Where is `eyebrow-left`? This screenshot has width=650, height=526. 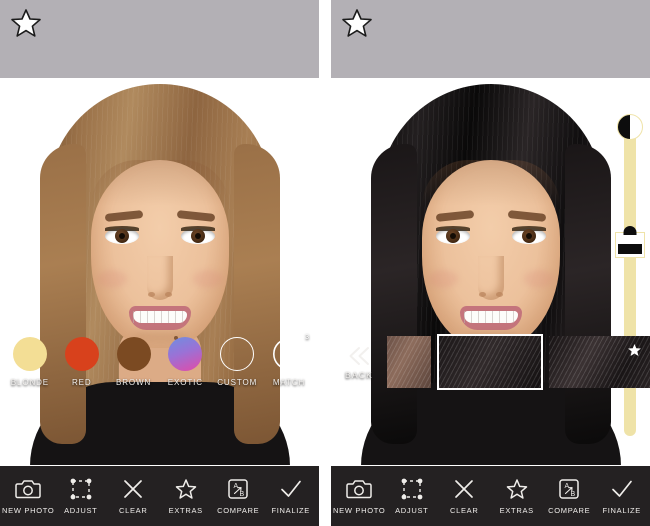 eyebrow-left is located at coordinates (123, 216).